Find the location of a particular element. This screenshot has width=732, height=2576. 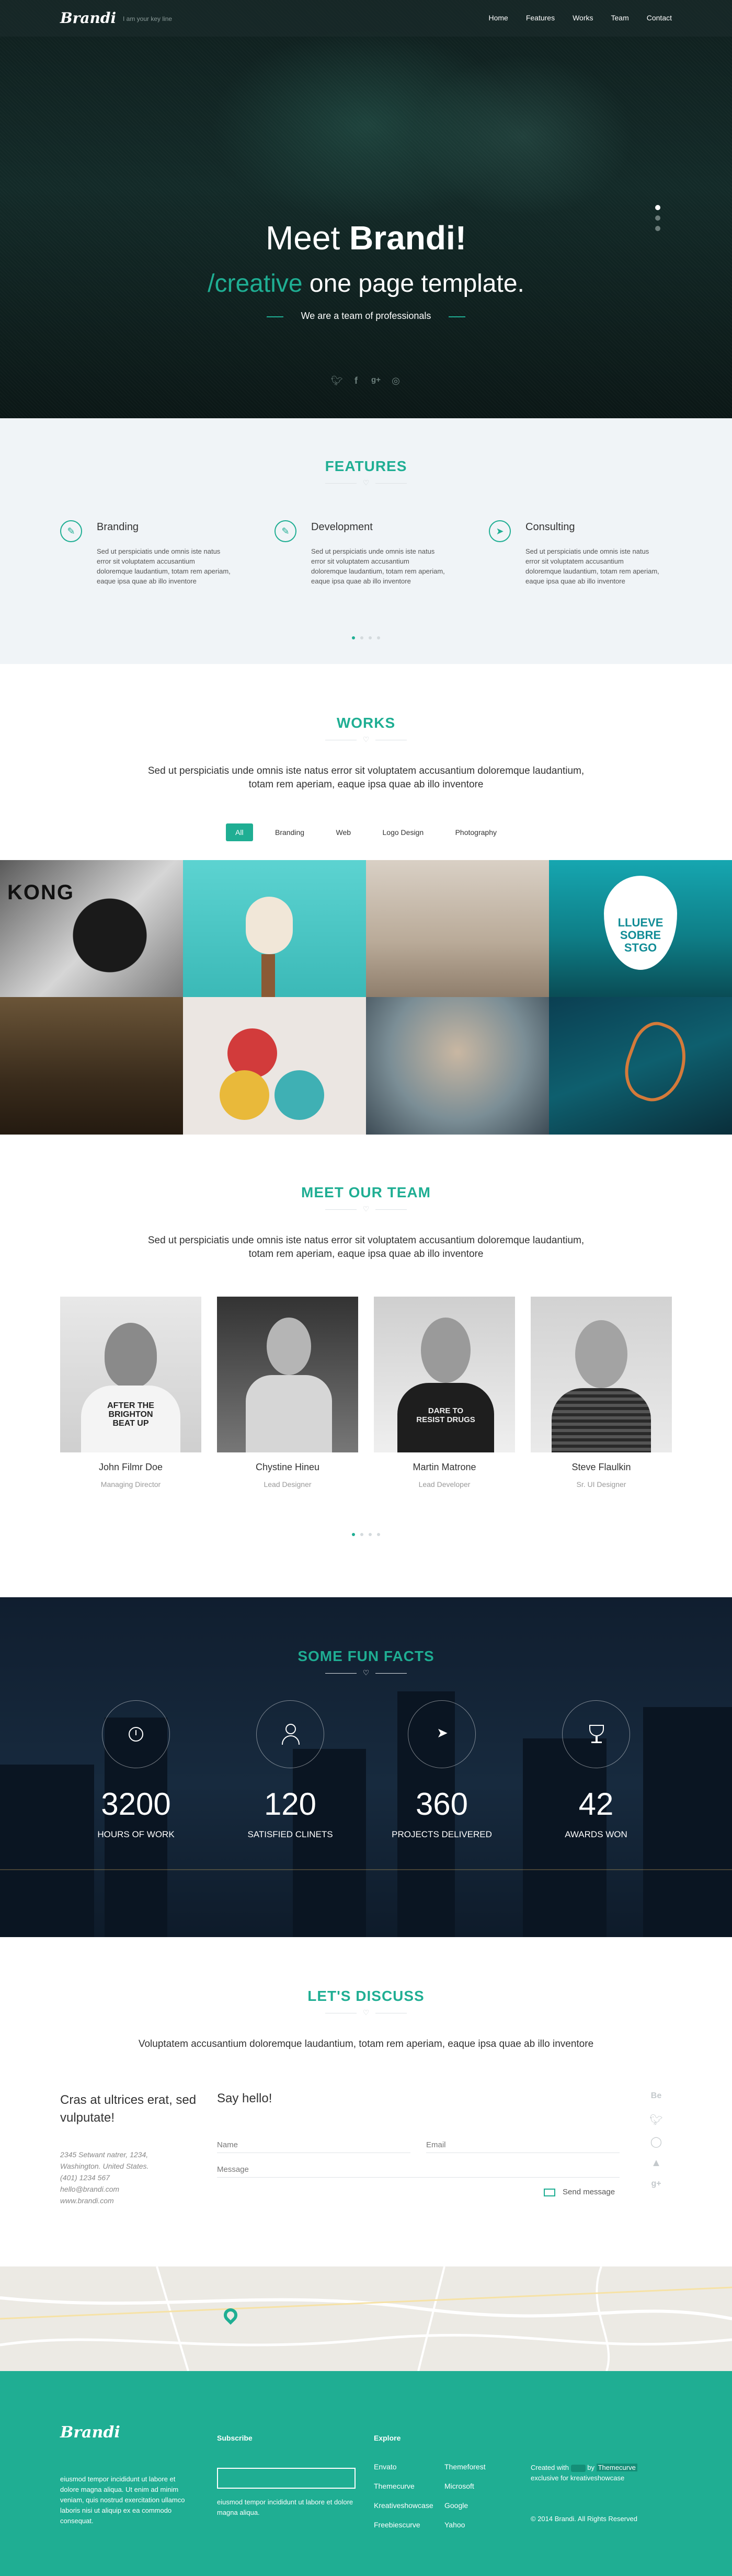

dribbble-icon: ◯ is located at coordinates (656, 2146).